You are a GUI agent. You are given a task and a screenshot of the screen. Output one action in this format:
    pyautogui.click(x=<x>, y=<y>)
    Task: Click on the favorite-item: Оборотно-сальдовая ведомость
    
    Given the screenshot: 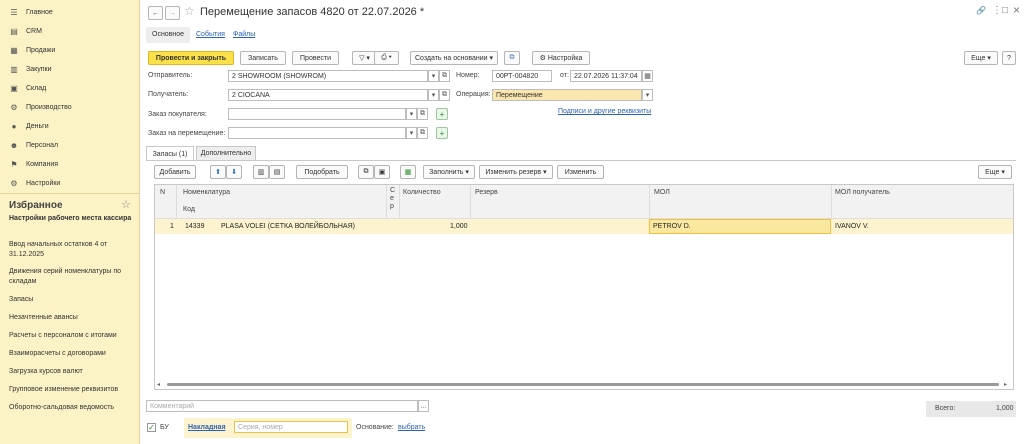 What is the action you would take?
    pyautogui.click(x=71, y=408)
    